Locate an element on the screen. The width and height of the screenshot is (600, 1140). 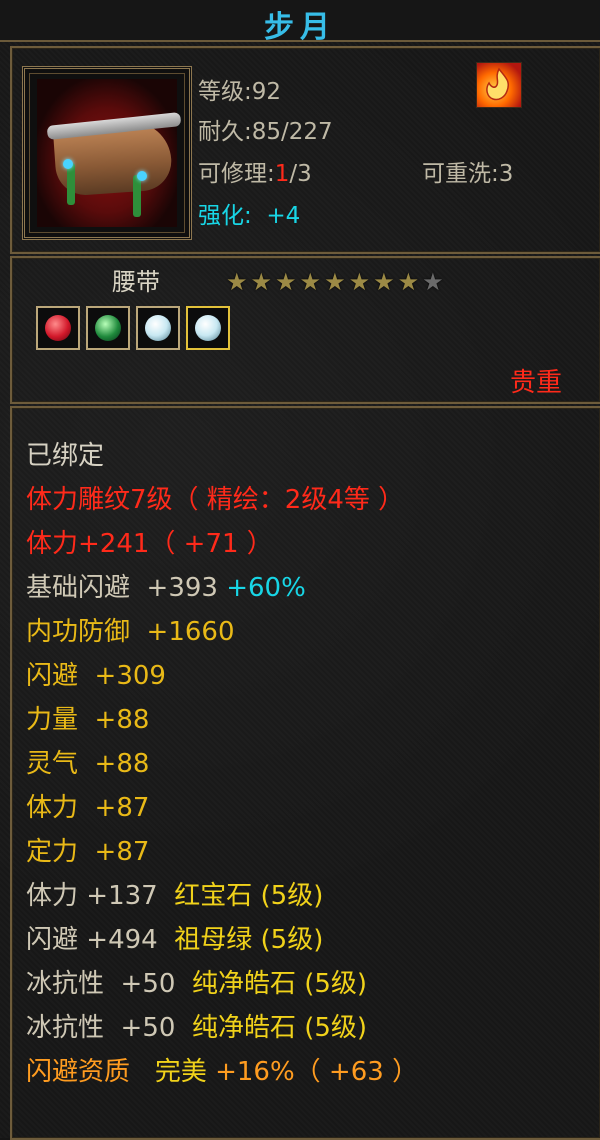
star-rating: ★ ★ ★ ★ ★ ★ ★ ★ ★ is located at coordinates (335, 282).